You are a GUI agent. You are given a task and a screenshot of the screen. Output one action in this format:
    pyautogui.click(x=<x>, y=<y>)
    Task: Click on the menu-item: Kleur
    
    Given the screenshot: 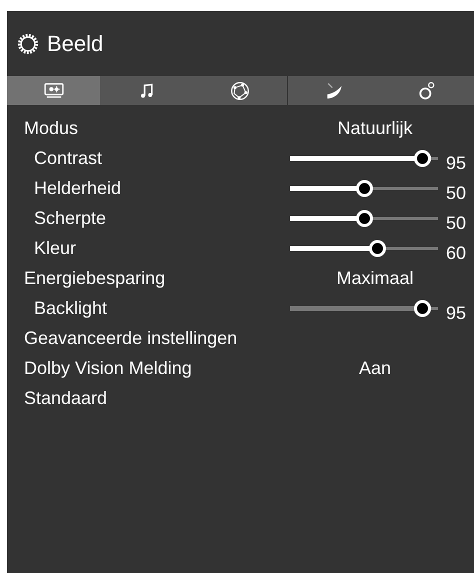 What is the action you would take?
    pyautogui.click(x=157, y=248)
    